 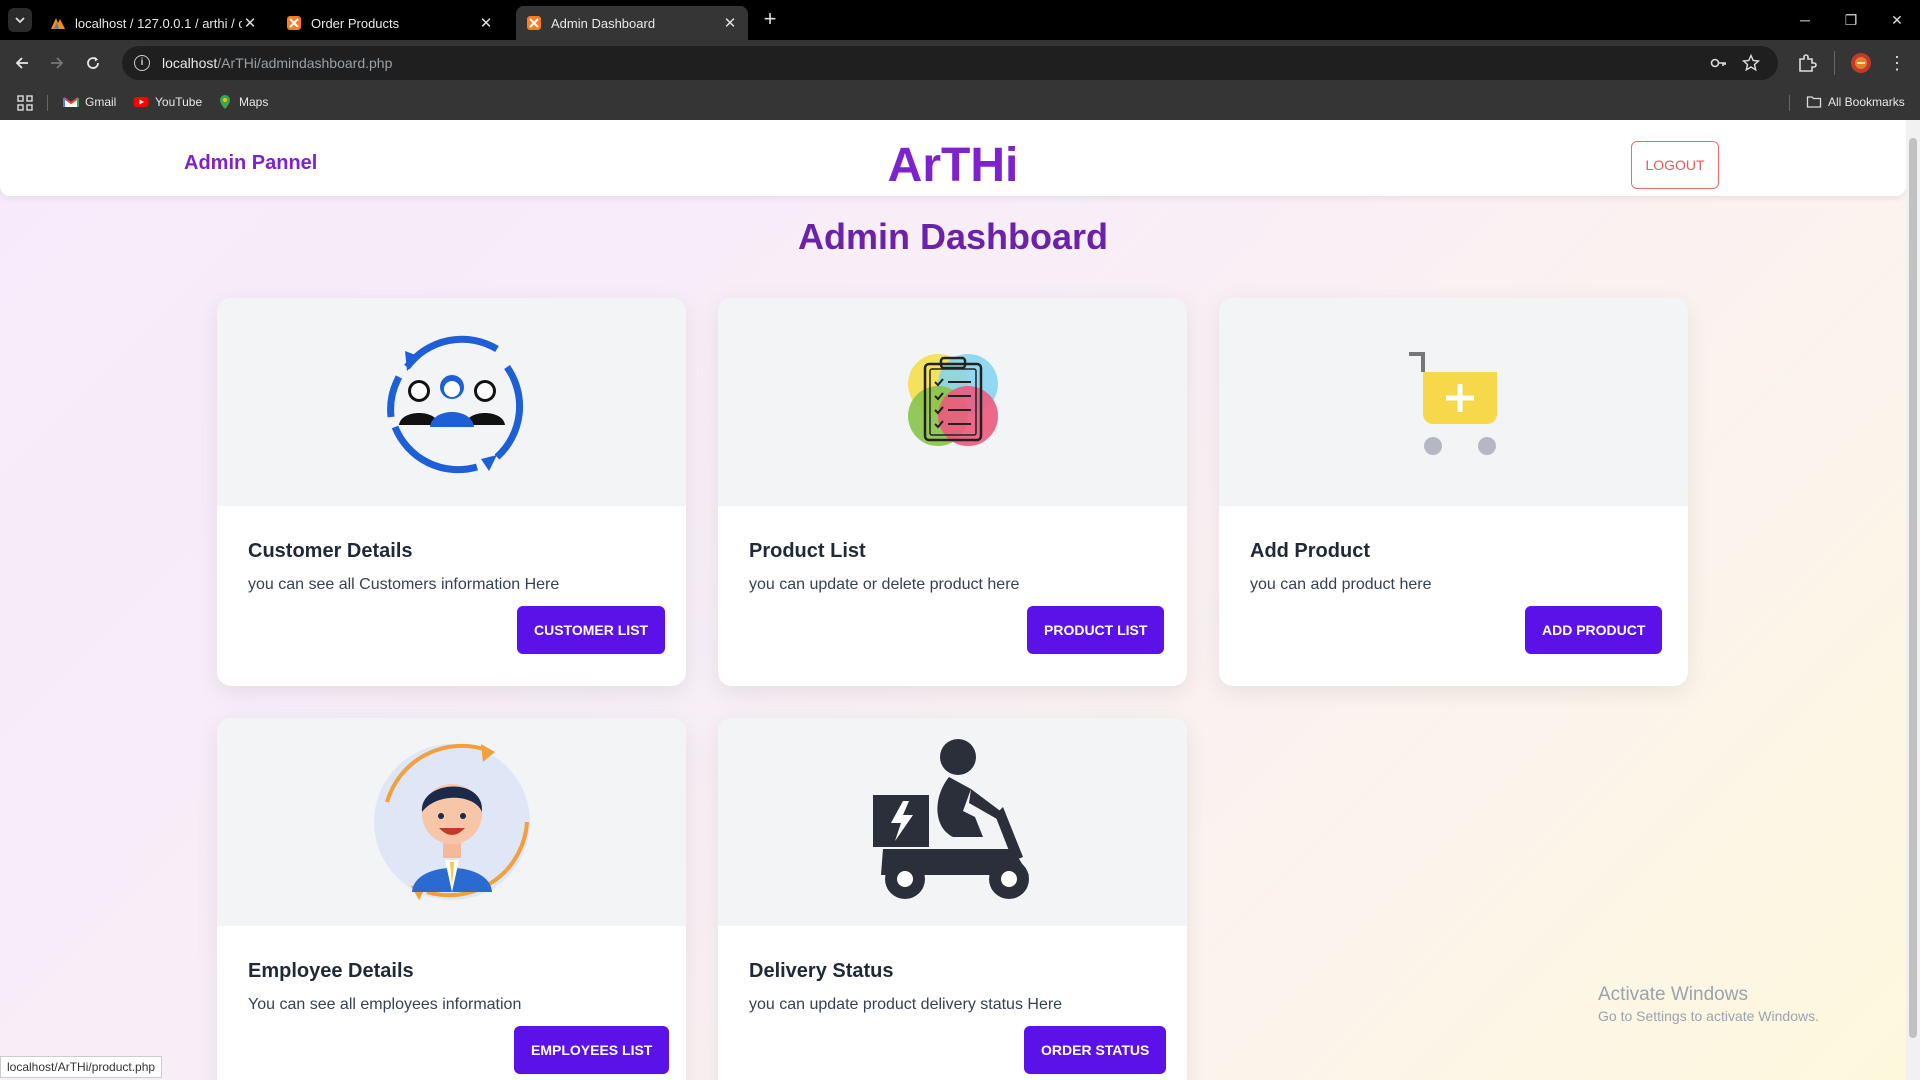 I want to click on delivery-scooter-icon, so click(x=950, y=819).